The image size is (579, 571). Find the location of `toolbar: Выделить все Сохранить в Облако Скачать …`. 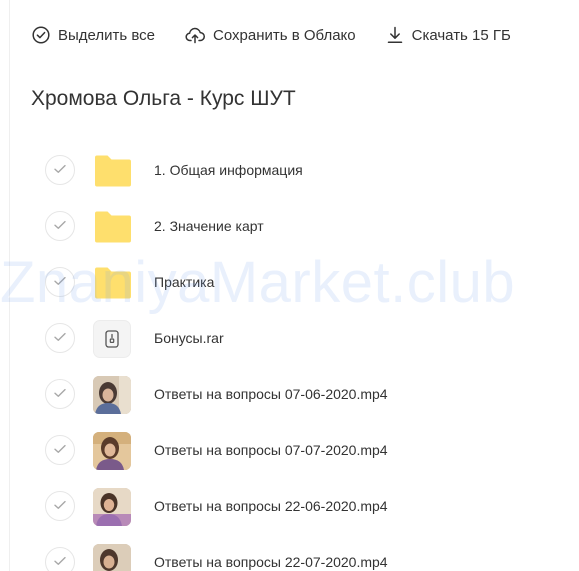

toolbar: Выделить все Сохранить в Облако Скачать … is located at coordinates (286, 35).